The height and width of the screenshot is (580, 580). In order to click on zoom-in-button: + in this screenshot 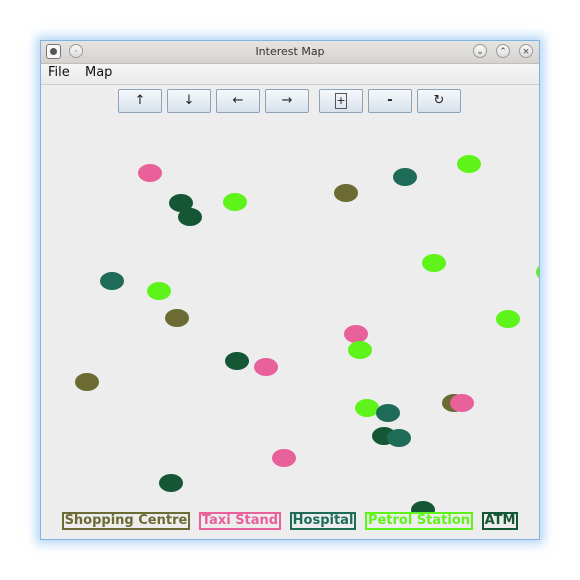, I will do `click(341, 101)`.